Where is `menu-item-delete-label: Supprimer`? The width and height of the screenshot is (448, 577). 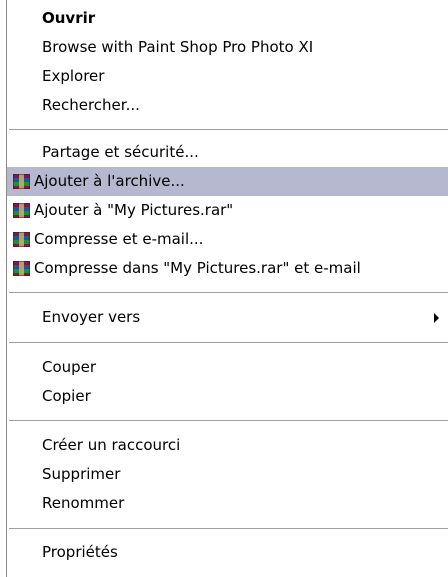 menu-item-delete-label: Supprimer is located at coordinates (81, 474).